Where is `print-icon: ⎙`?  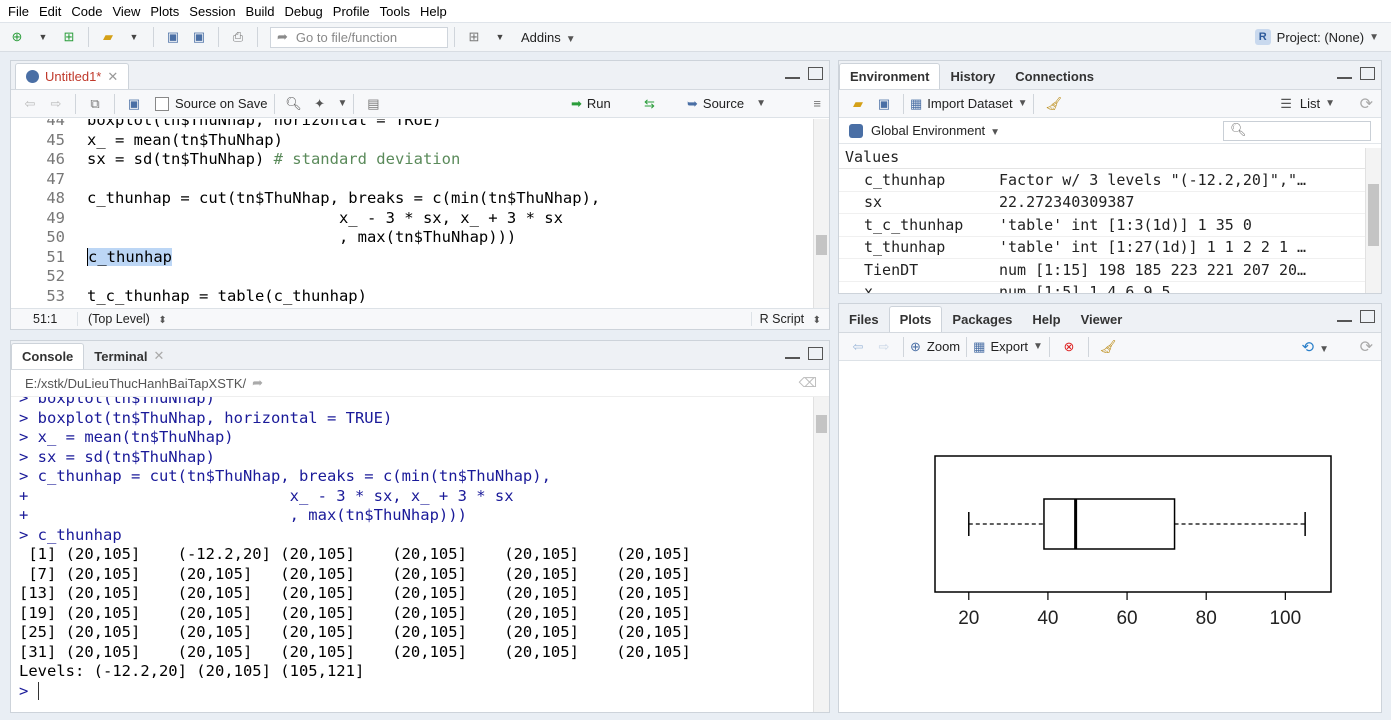
print-icon: ⎙ is located at coordinates (238, 37).